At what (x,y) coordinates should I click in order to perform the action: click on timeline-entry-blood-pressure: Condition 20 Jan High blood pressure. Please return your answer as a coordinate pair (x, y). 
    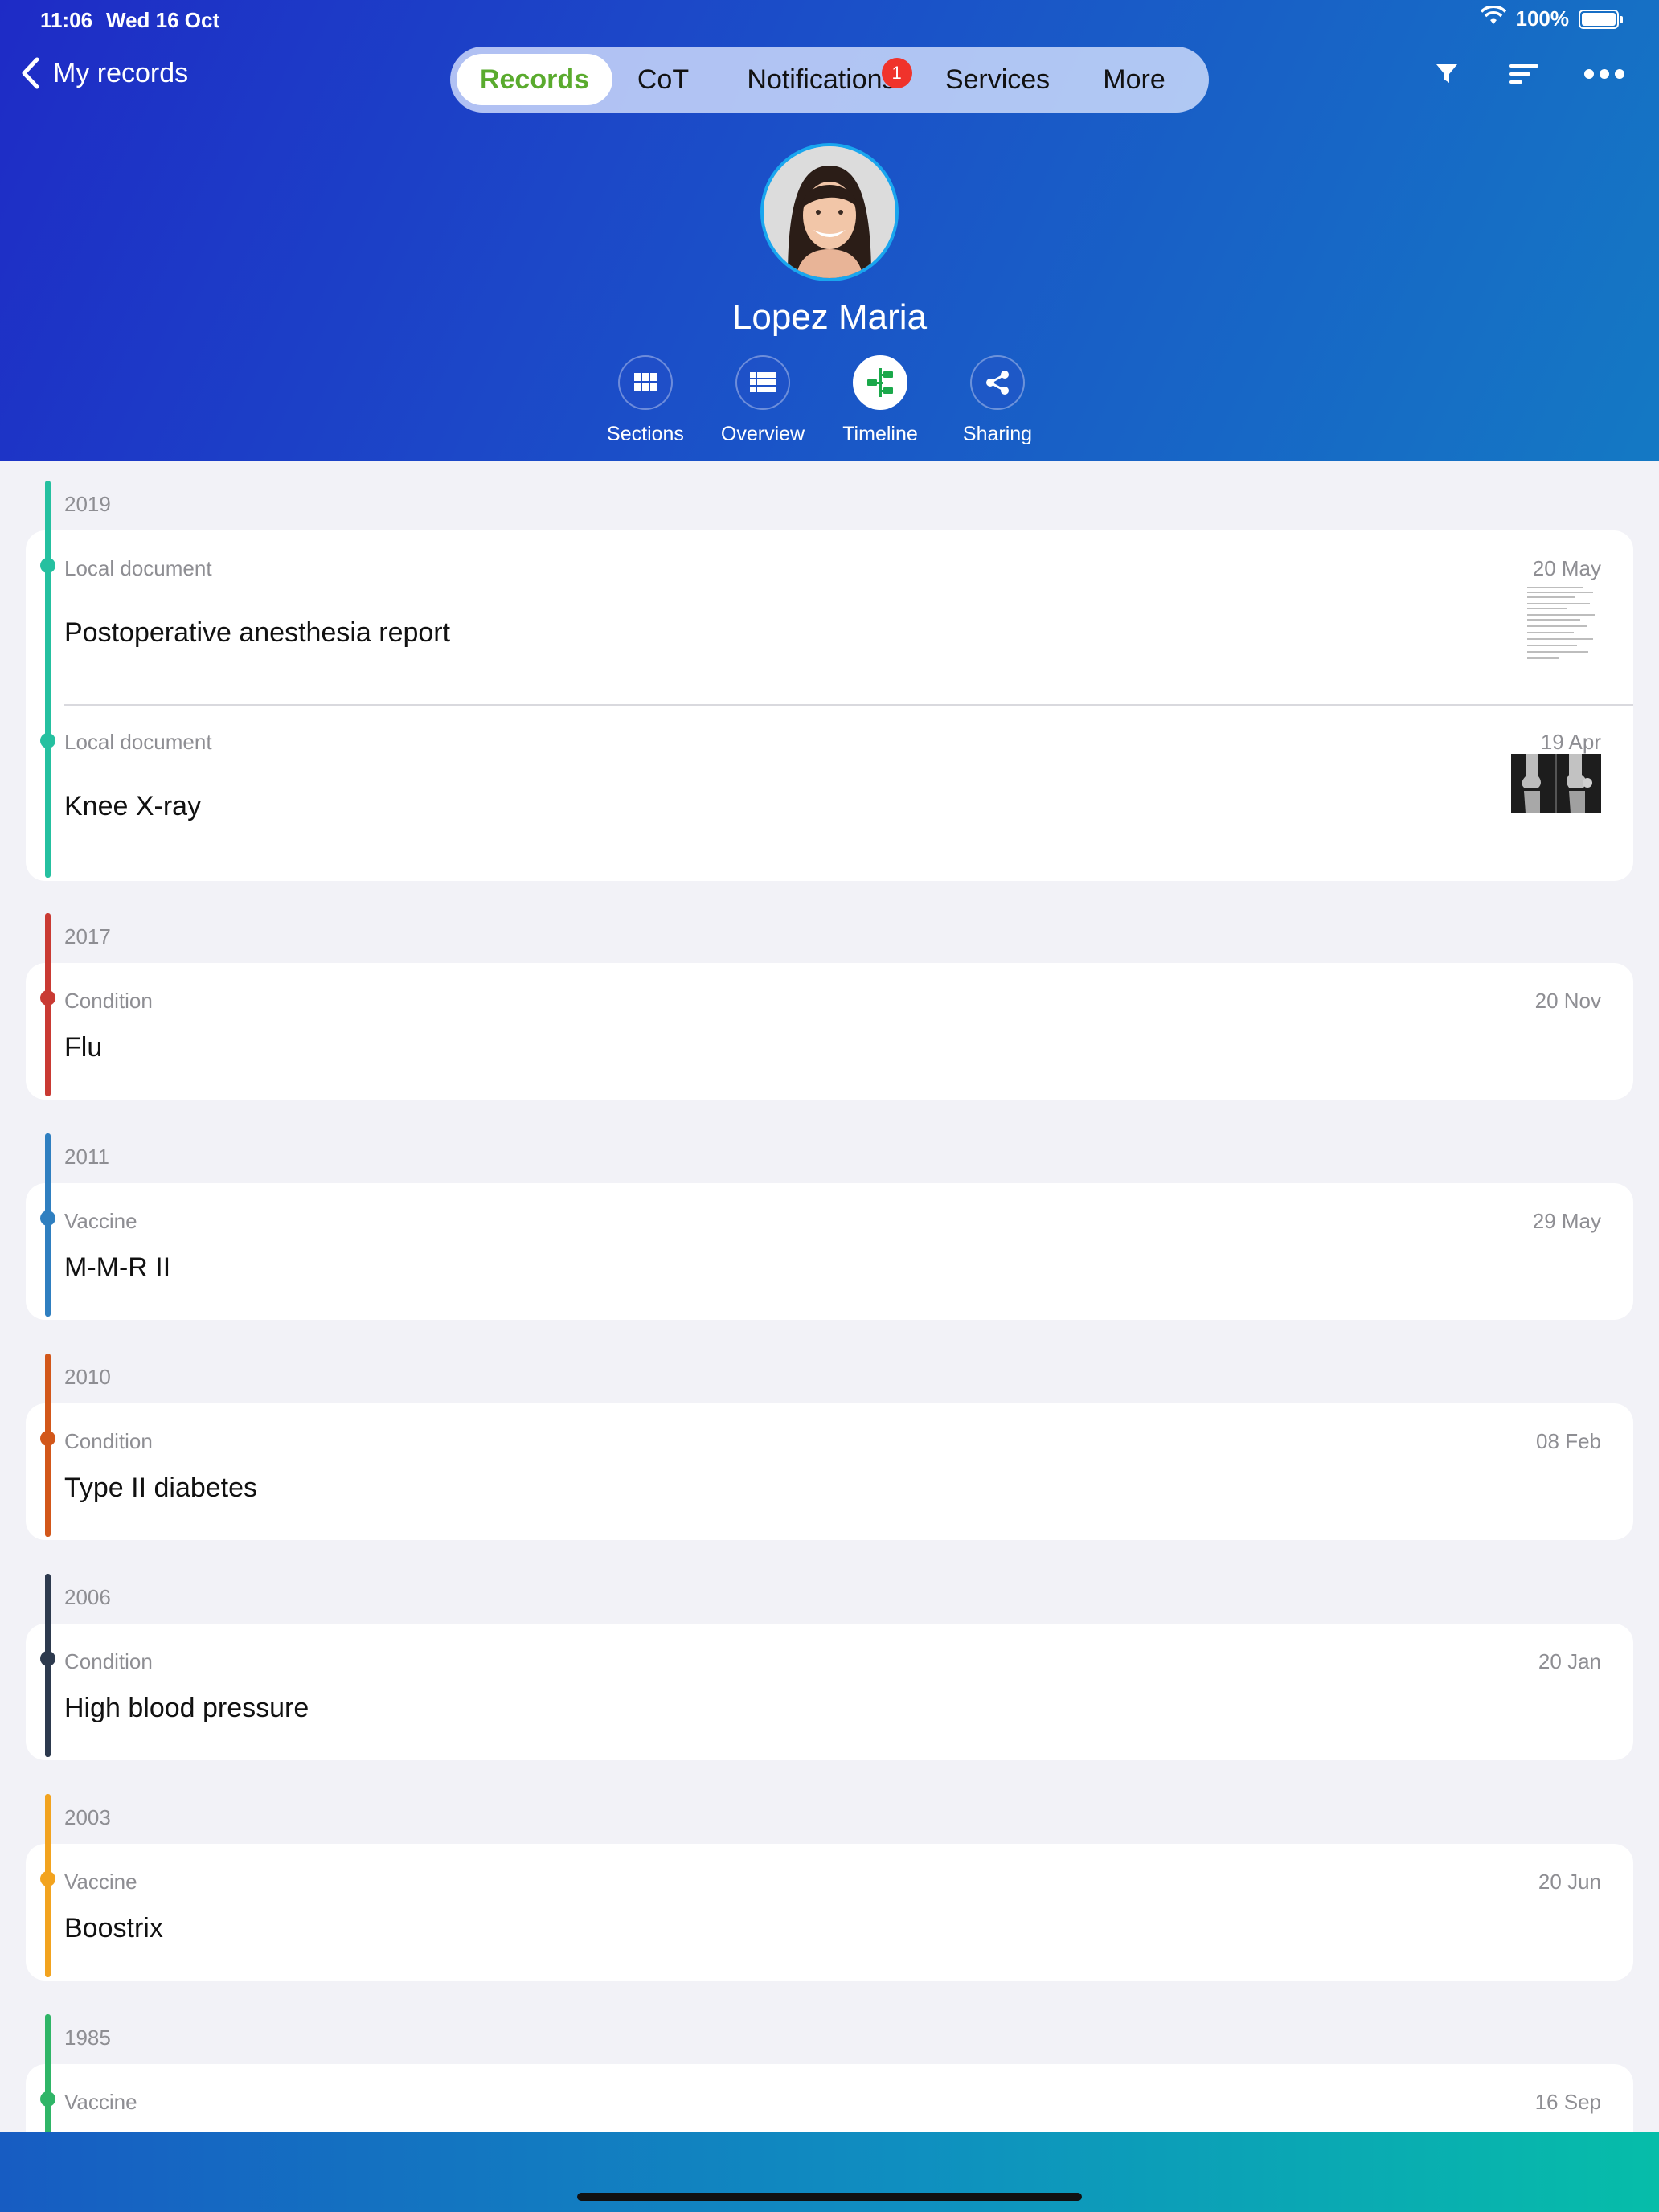
    Looking at the image, I should click on (829, 1692).